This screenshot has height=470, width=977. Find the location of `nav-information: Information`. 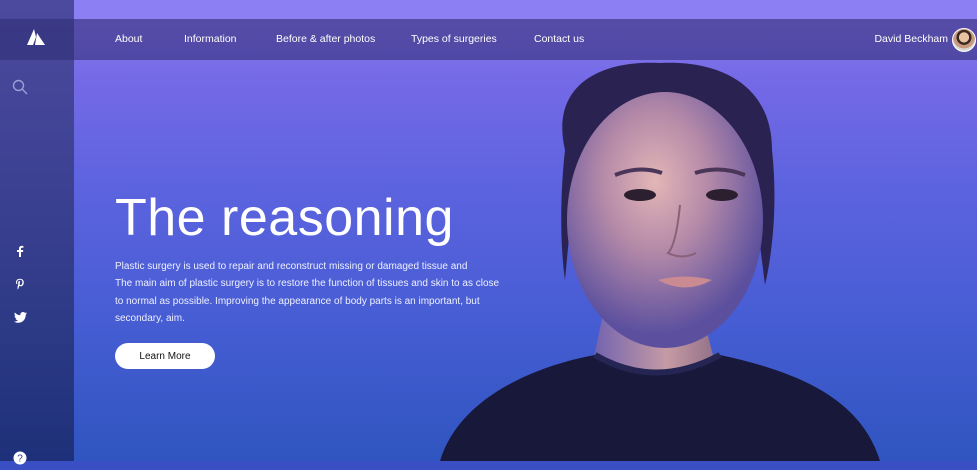

nav-information: Information is located at coordinates (210, 39).